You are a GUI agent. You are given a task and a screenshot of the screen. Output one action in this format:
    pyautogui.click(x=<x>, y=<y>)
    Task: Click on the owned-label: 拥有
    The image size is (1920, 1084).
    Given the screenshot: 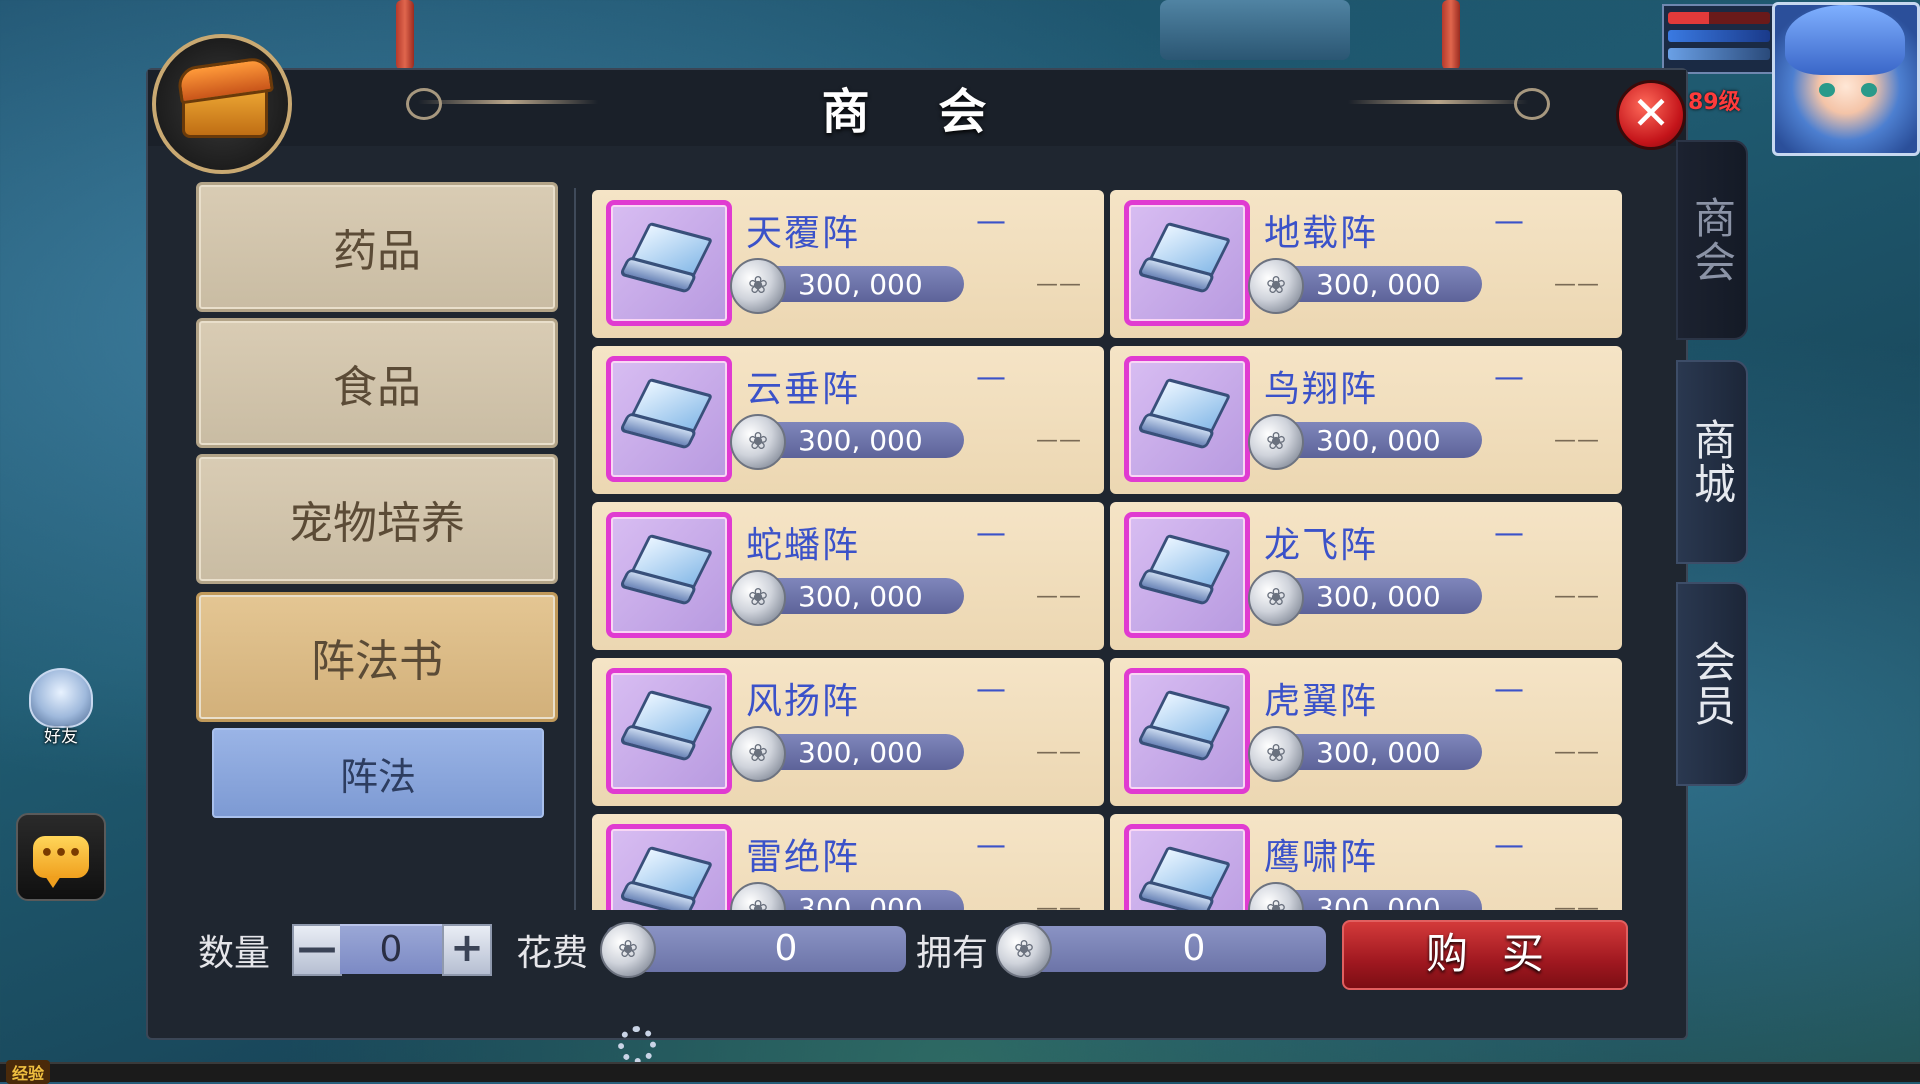 What is the action you would take?
    pyautogui.click(x=952, y=953)
    